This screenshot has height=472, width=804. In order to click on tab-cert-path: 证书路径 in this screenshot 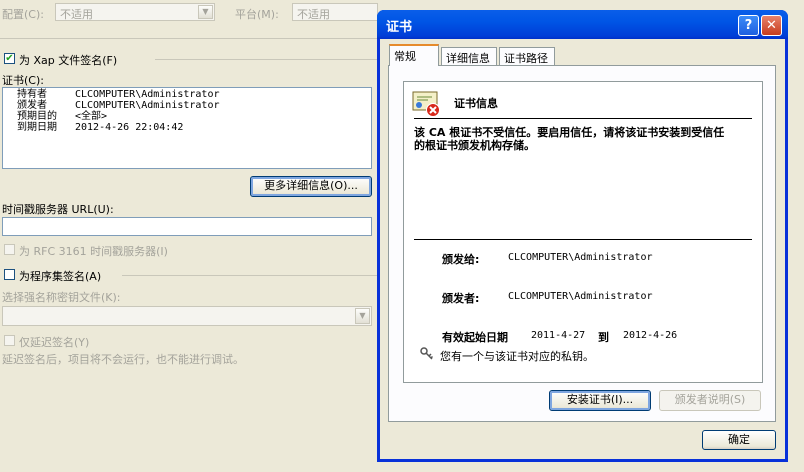, I will do `click(527, 56)`.